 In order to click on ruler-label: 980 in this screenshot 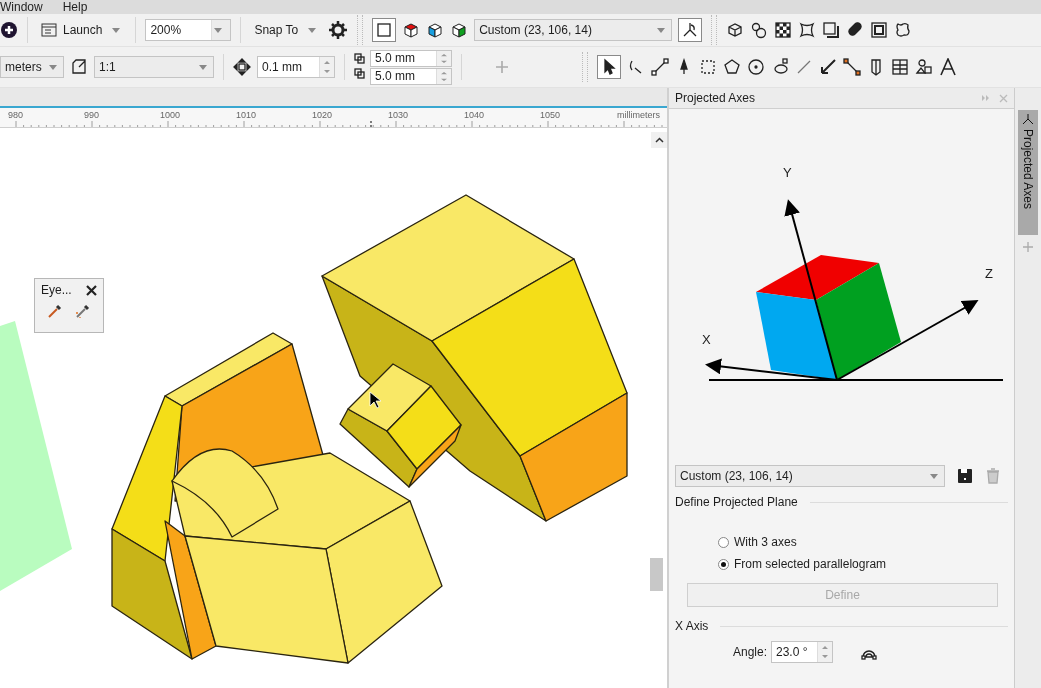, I will do `click(16, 115)`.